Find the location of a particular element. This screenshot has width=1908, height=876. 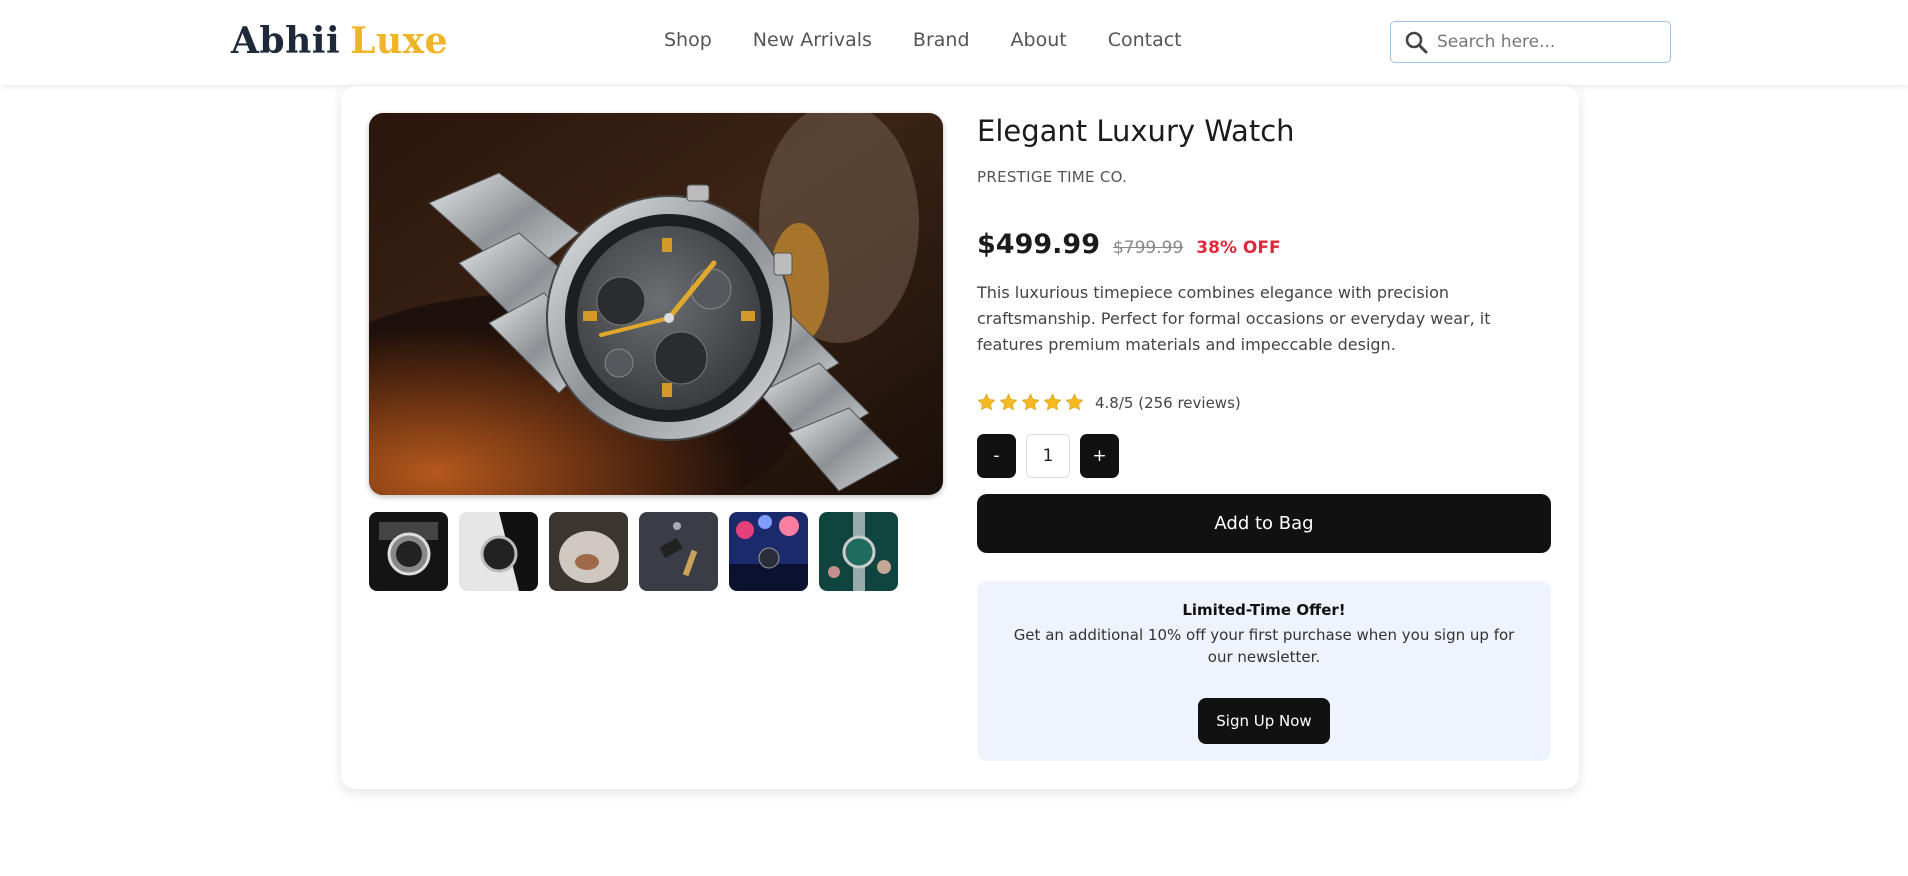

sign-up-button: Sign Up Now is located at coordinates (1264, 721).